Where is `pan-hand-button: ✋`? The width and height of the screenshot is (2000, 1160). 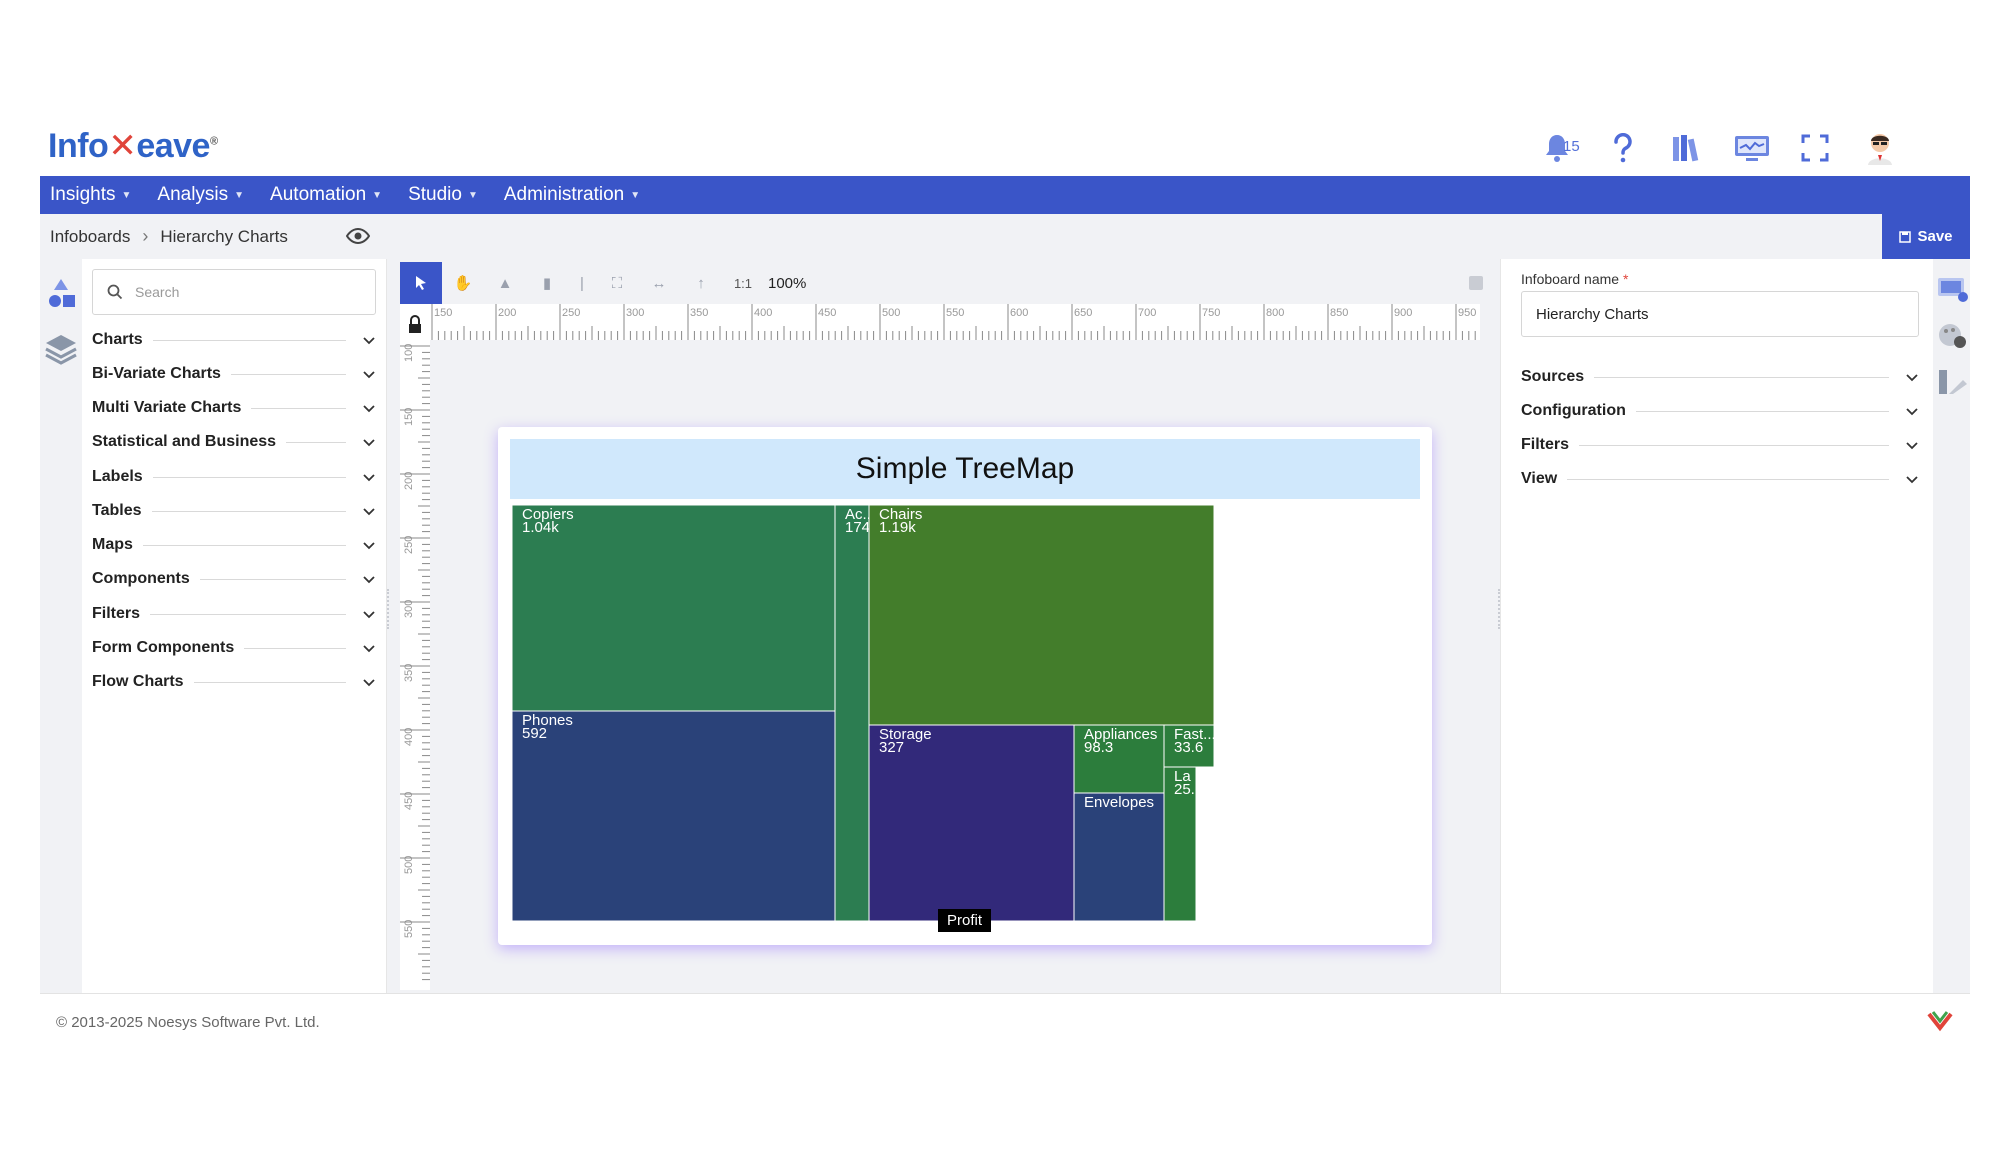
pan-hand-button: ✋ is located at coordinates (463, 283).